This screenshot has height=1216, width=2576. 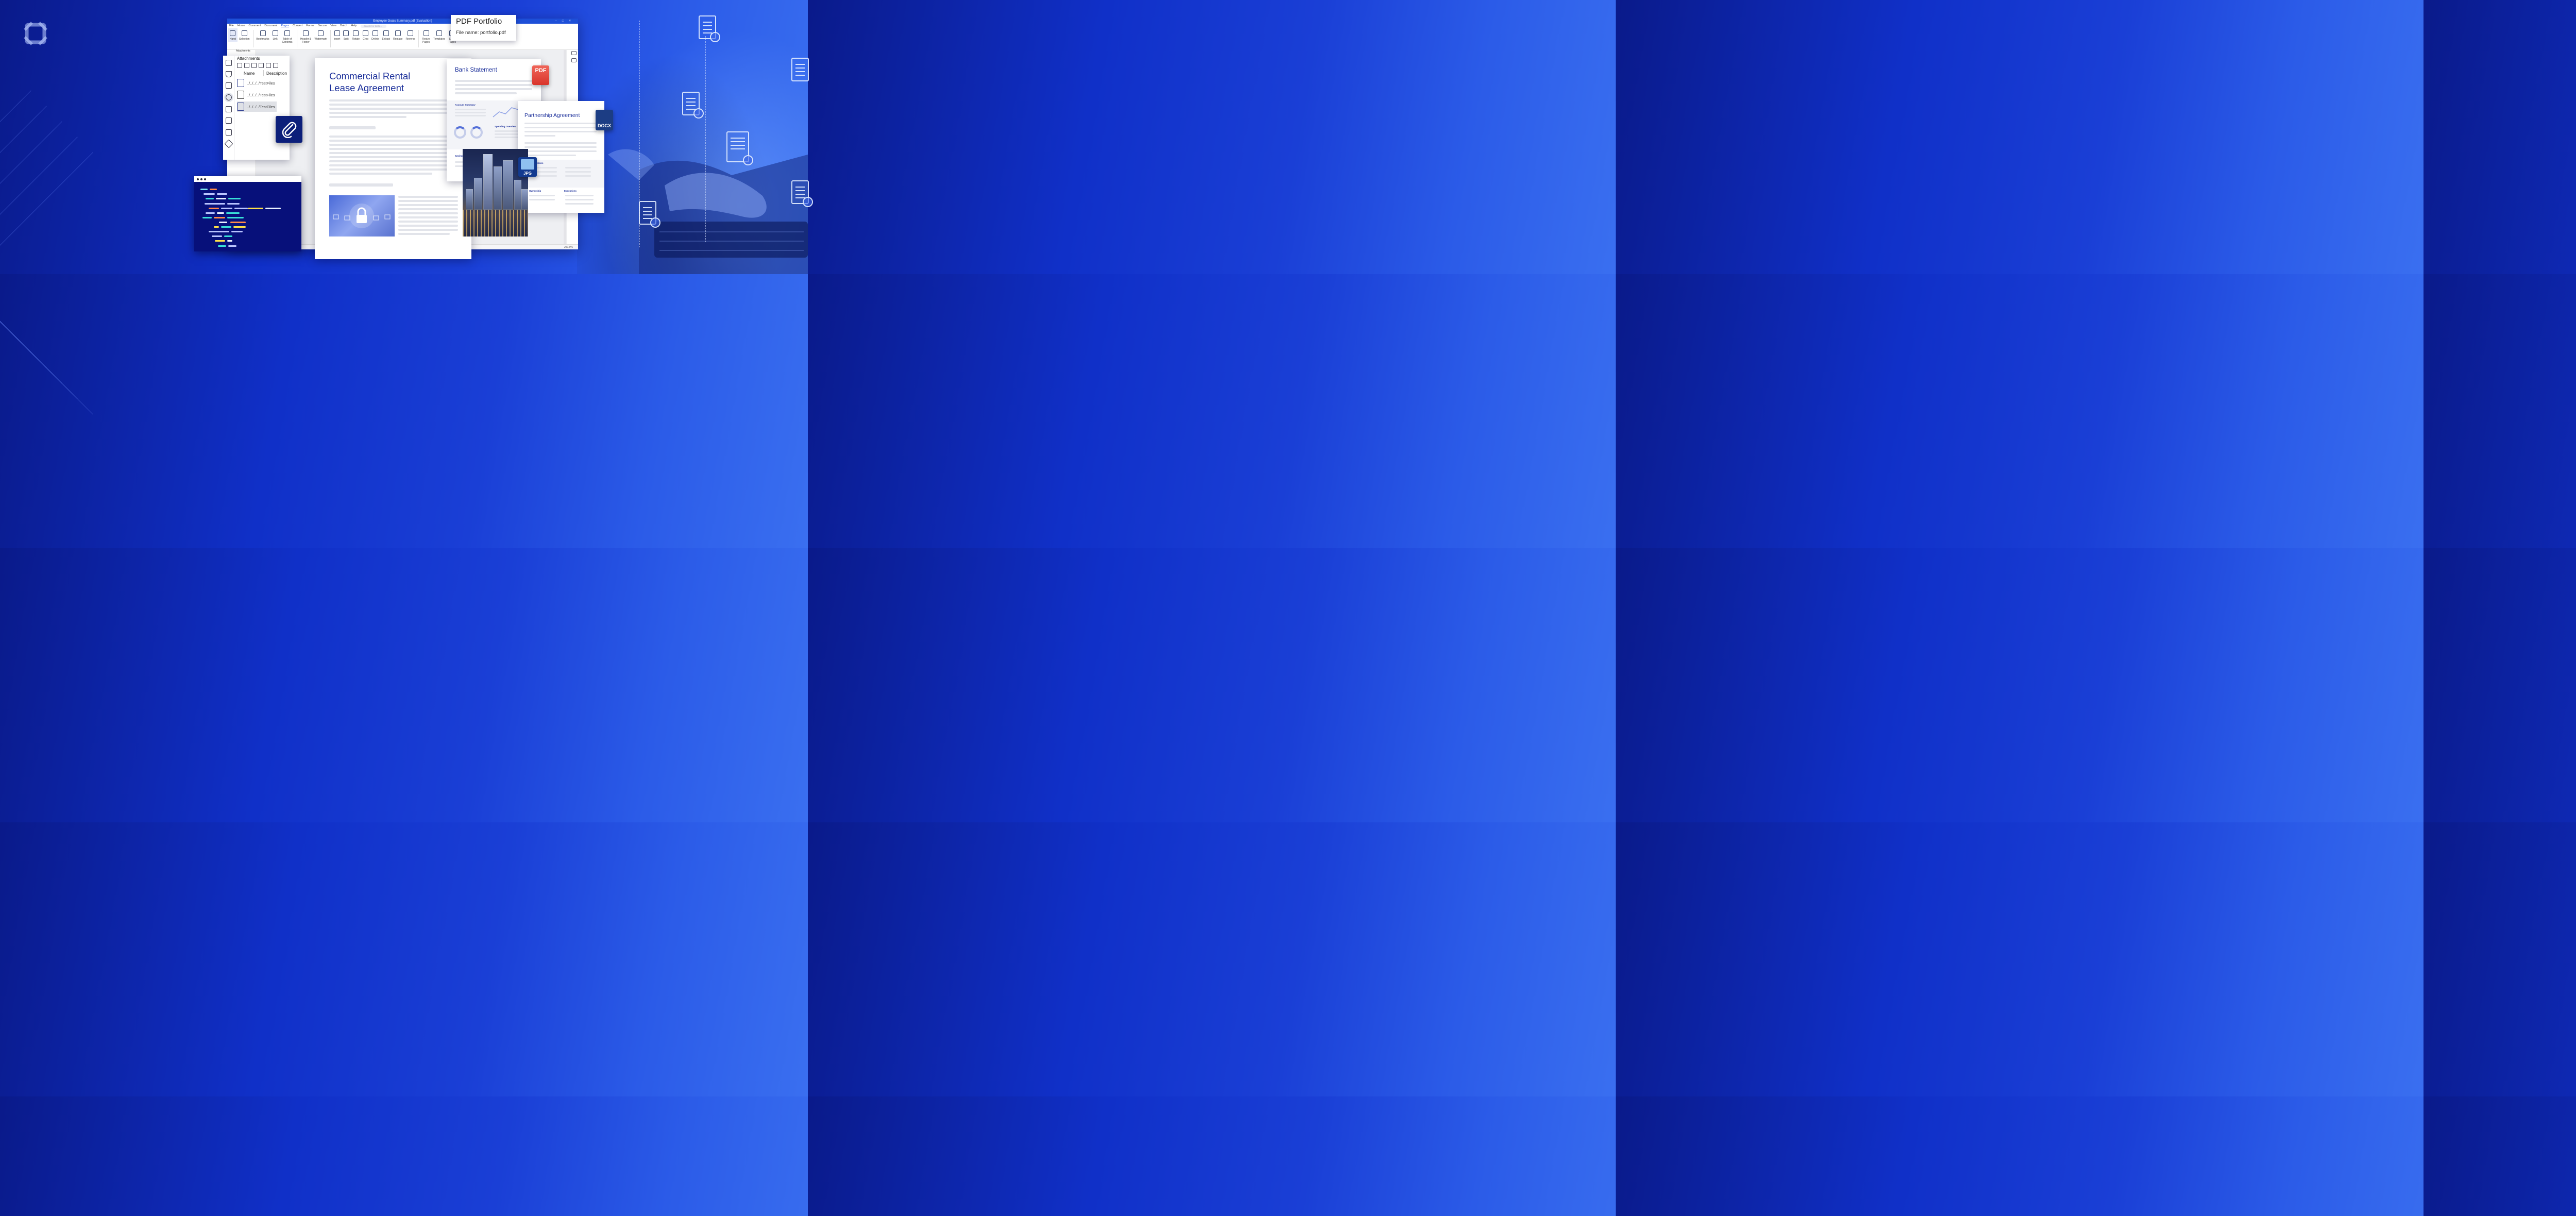 What do you see at coordinates (695, 137) in the screenshot?
I see `hands-on-keyboard-photo` at bounding box center [695, 137].